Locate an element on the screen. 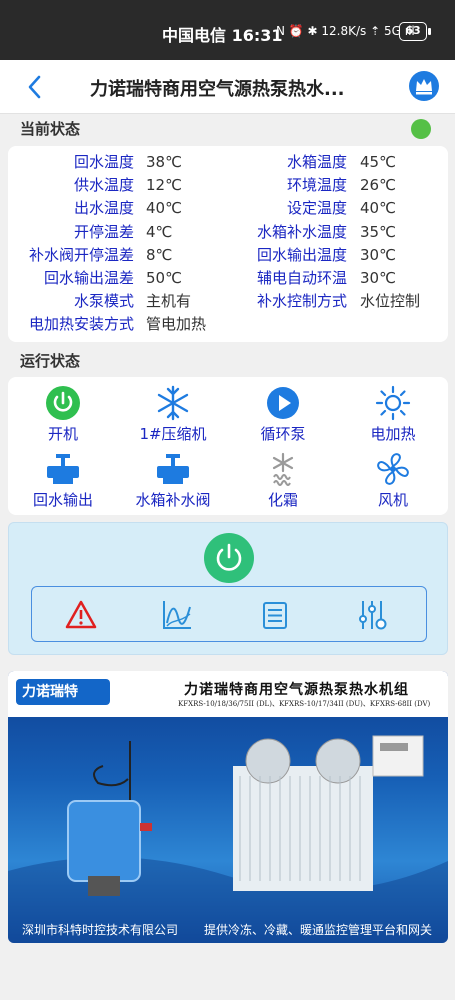 The image size is (455, 1000). run-status-card: 开机 1#压缩机 循环泵 电加热回水输出 水箱补水阀 化霜 风机 is located at coordinates (228, 446).